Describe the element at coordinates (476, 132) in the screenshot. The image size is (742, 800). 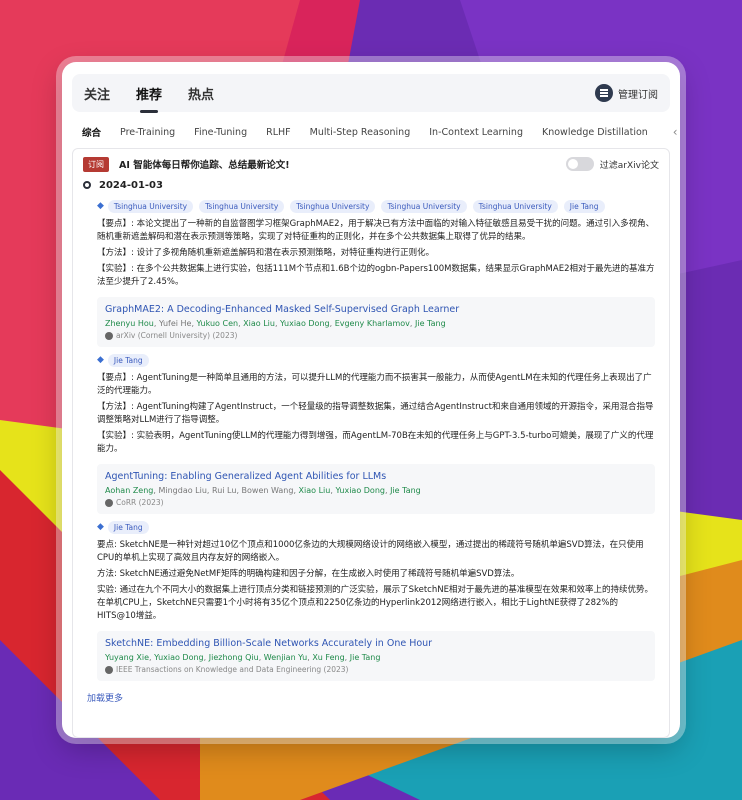
I see `category-in-context-learning: In-Context Learning` at that location.